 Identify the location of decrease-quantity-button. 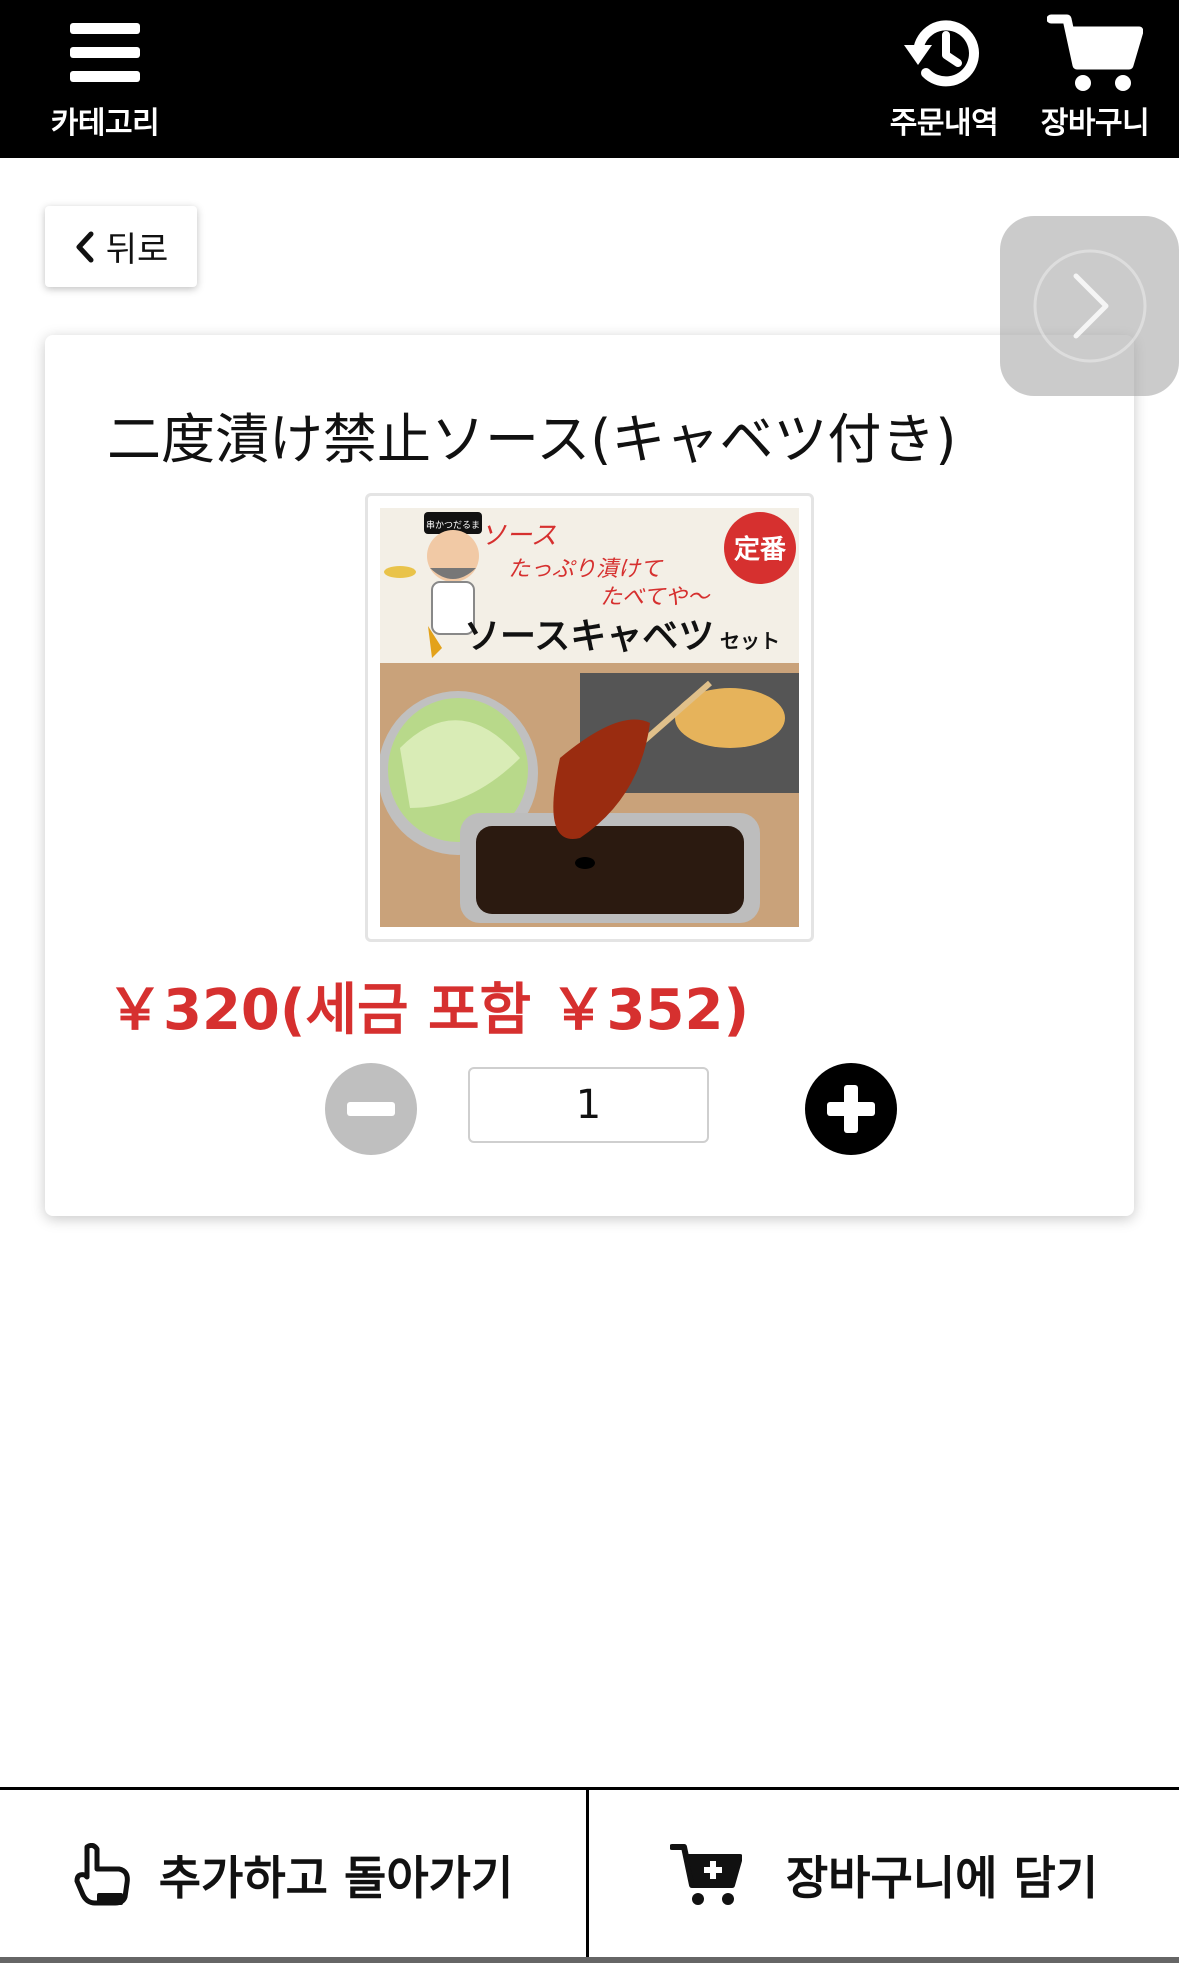
(371, 1109).